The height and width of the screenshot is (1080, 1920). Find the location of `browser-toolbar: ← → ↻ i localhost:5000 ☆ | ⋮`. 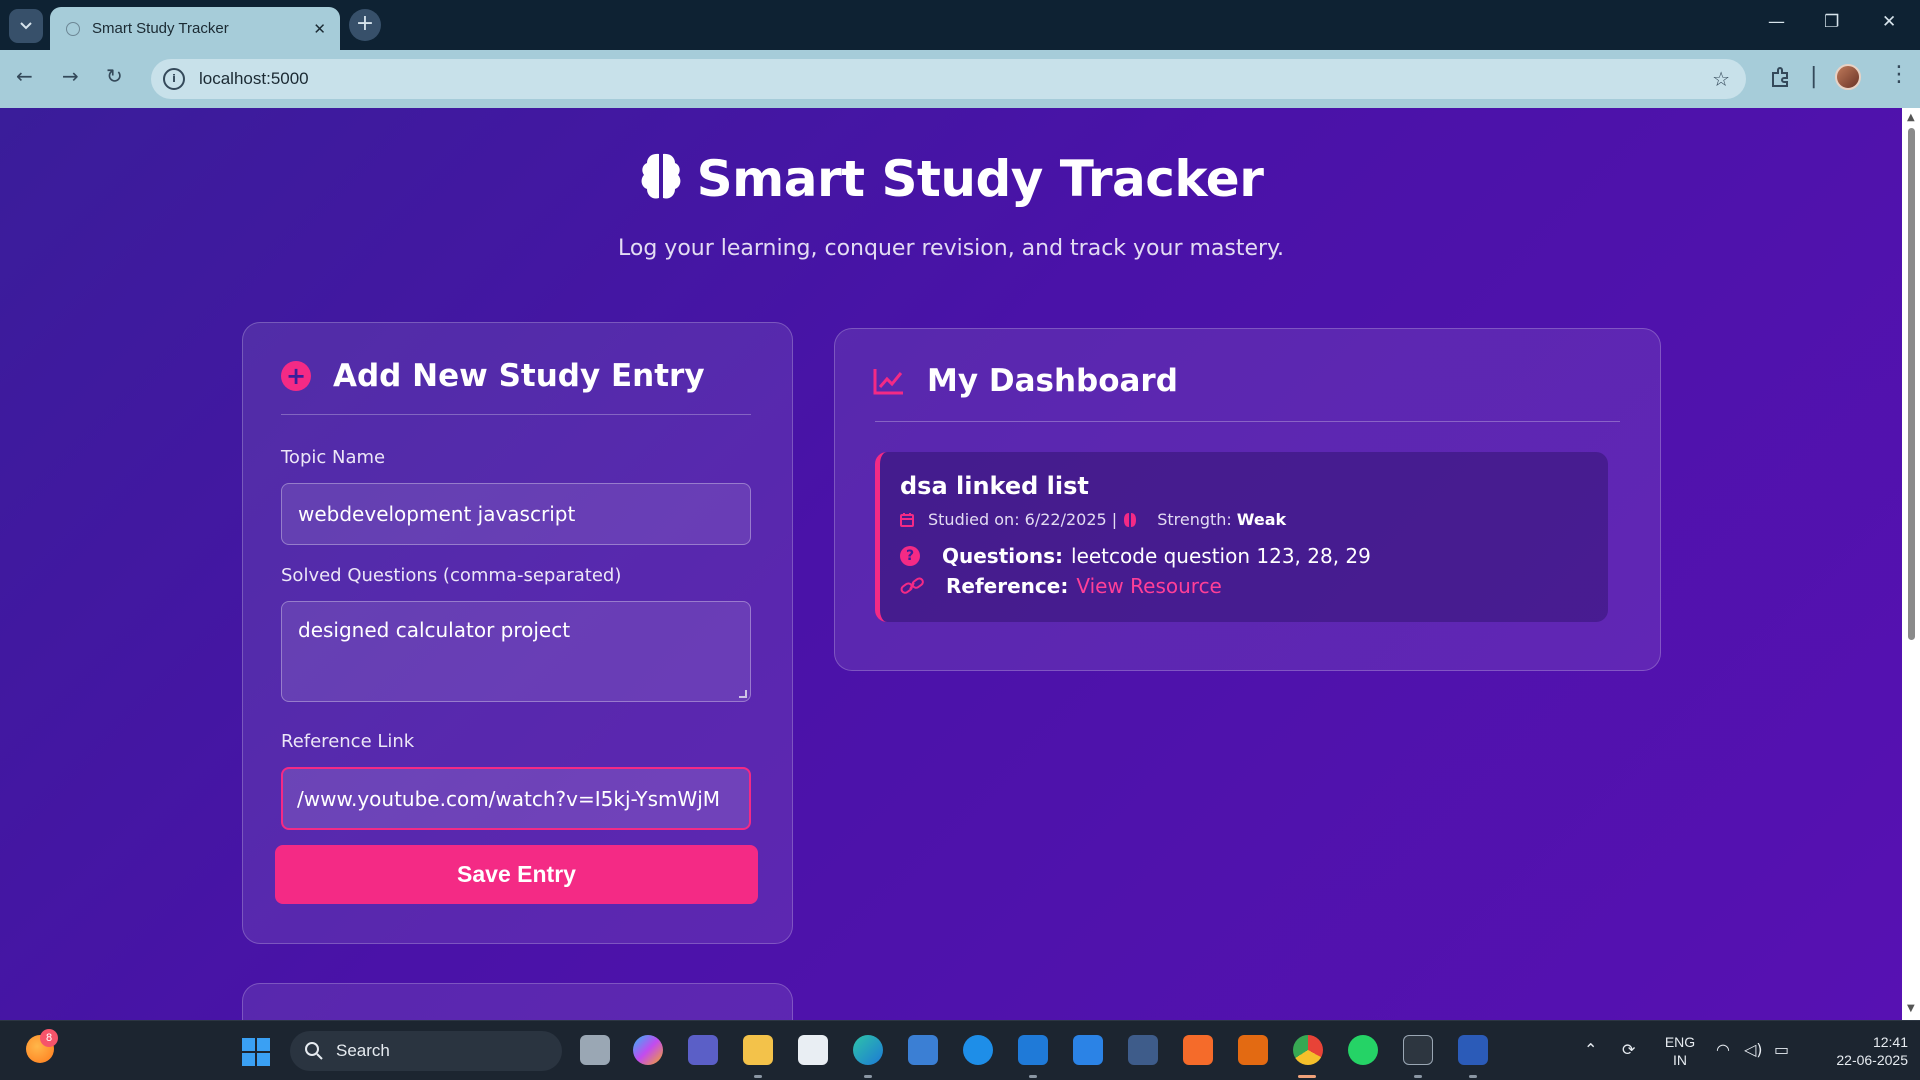

browser-toolbar: ← → ↻ i localhost:5000 ☆ | ⋮ is located at coordinates (960, 79).